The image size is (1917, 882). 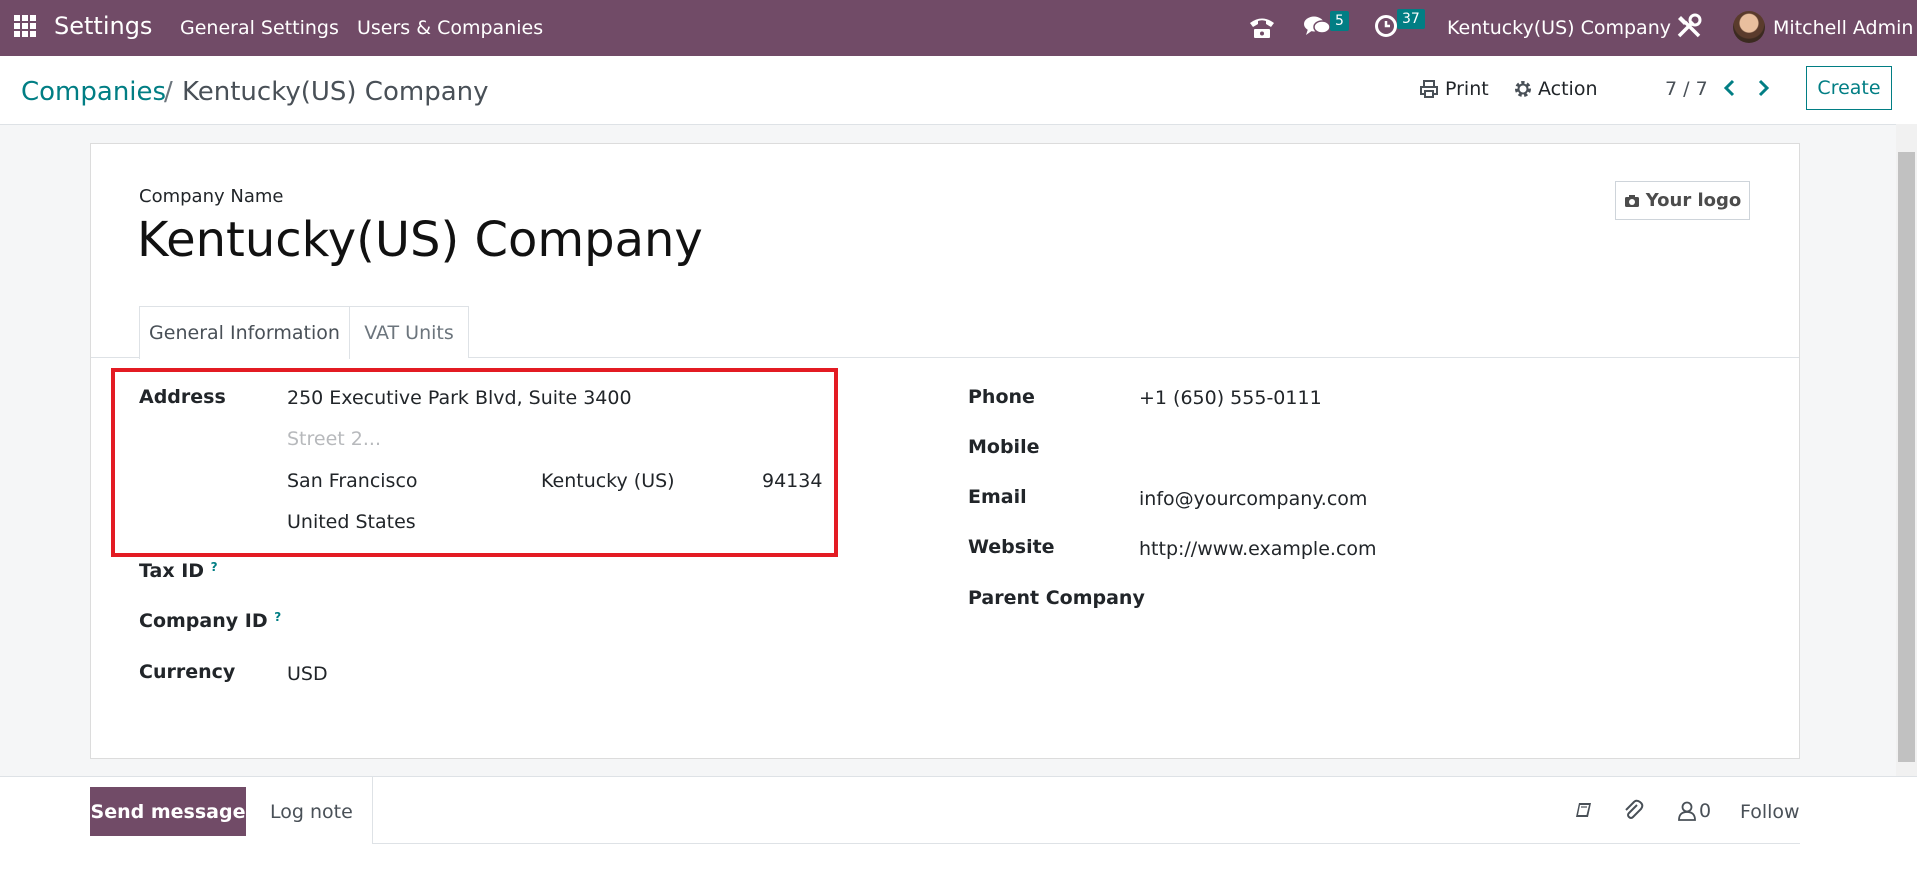 What do you see at coordinates (187, 672) in the screenshot?
I see `currency-label: Currency` at bounding box center [187, 672].